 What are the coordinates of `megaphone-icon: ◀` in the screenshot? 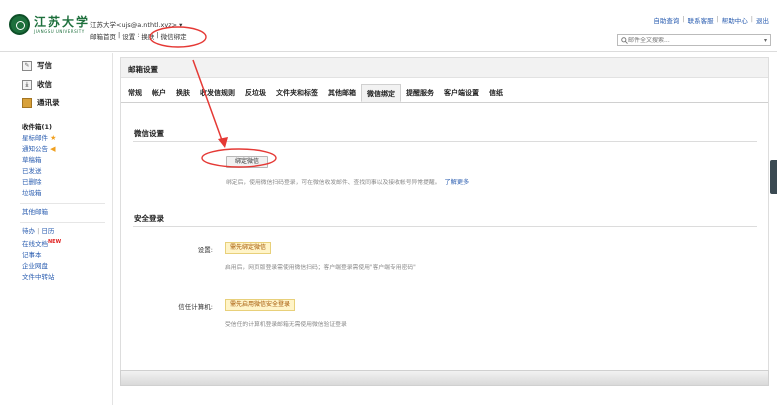 It's located at (53, 149).